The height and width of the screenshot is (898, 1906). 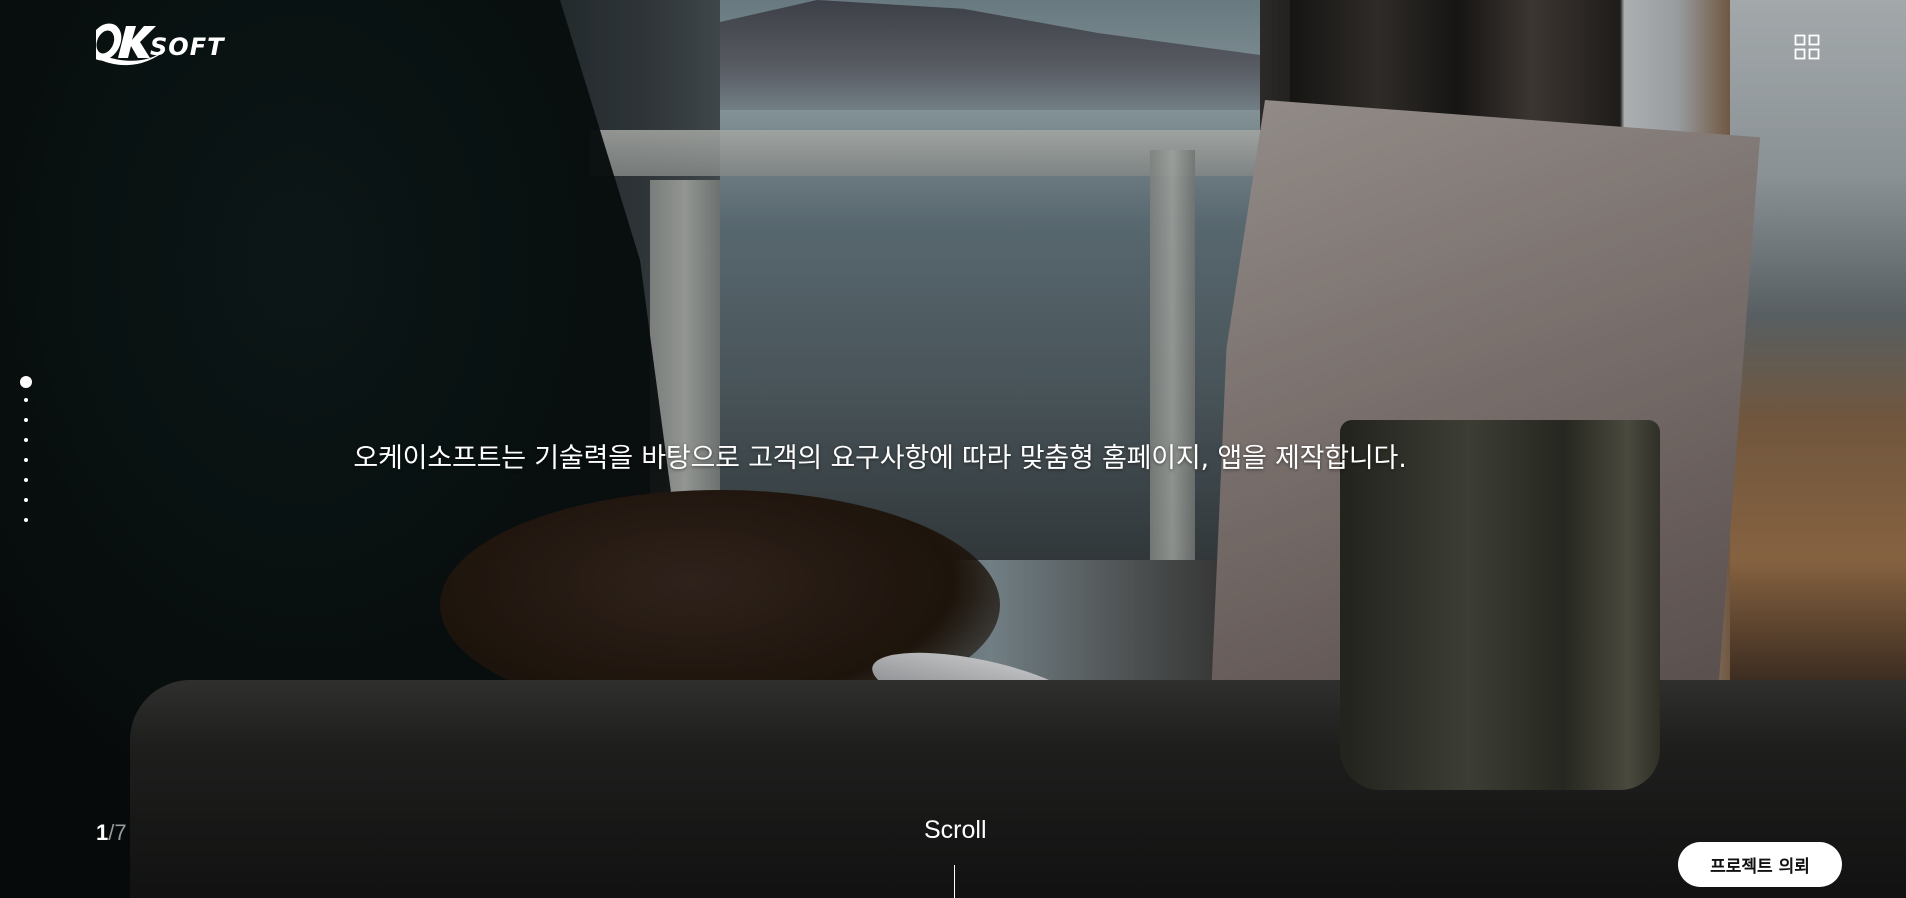 What do you see at coordinates (955, 830) in the screenshot?
I see `scroll-indicator-label: Scroll` at bounding box center [955, 830].